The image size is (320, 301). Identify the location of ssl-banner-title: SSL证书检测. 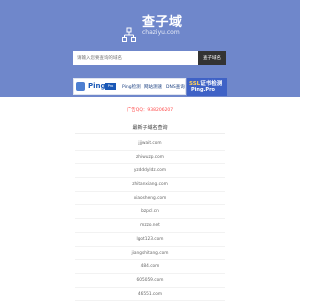
(205, 83).